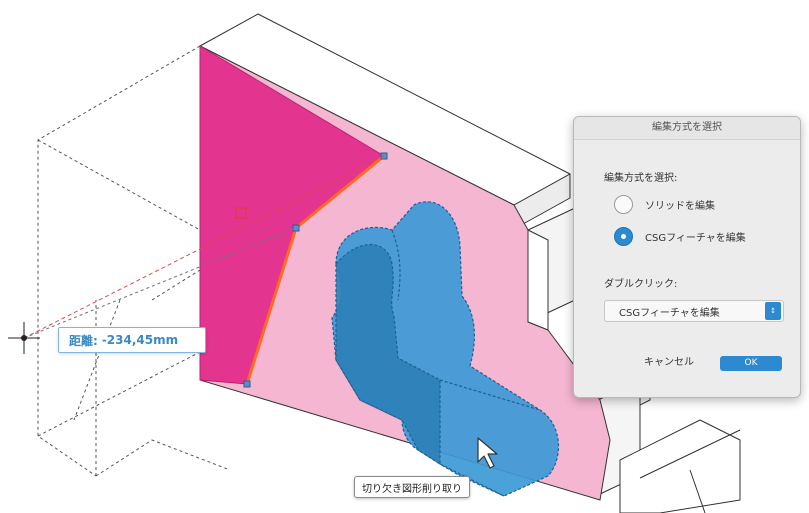 Image resolution: width=809 pixels, height=513 pixels. I want to click on option-label: CSGフィーチャを編集, so click(695, 238).